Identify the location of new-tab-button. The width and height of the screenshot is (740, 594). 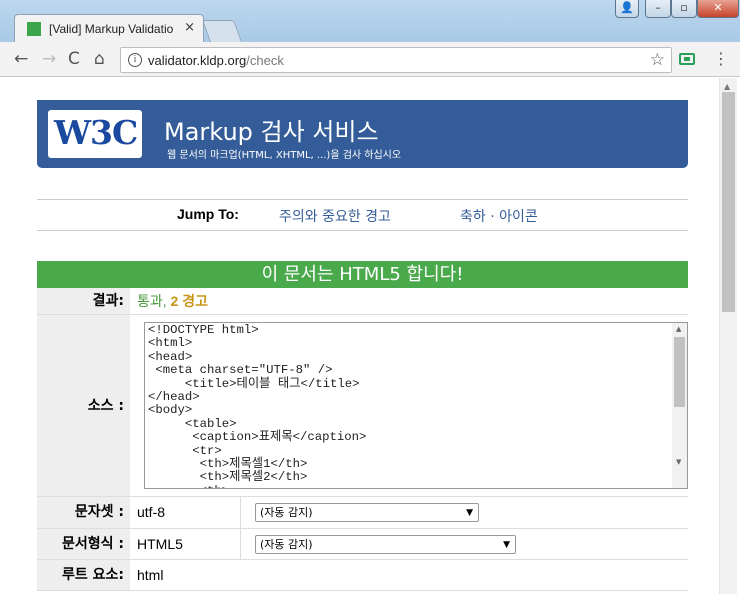
(222, 31).